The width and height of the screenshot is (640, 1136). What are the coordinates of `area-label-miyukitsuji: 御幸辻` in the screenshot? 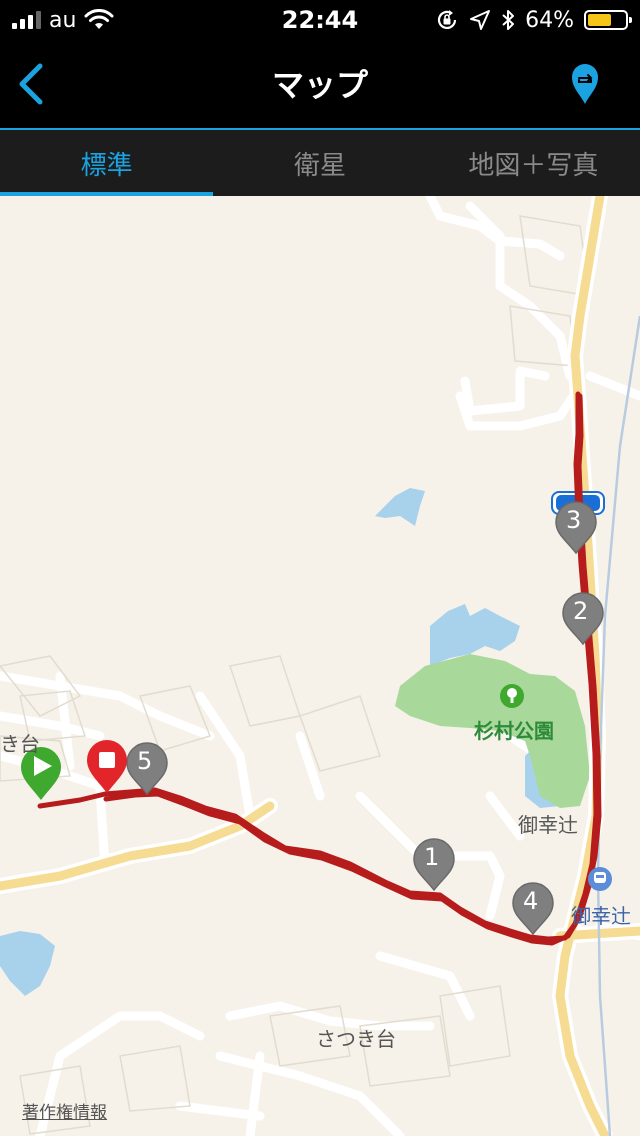 It's located at (548, 825).